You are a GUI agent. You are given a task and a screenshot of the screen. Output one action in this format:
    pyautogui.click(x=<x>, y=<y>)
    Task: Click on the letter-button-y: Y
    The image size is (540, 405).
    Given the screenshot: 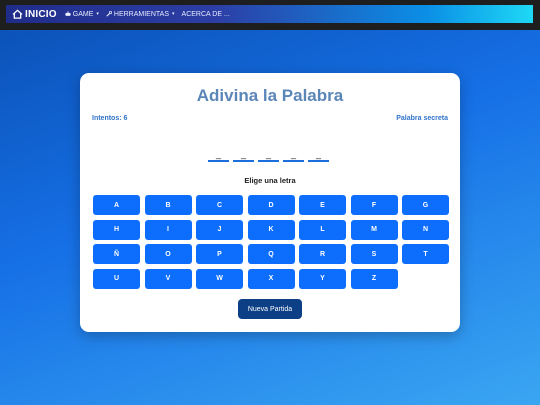 What is the action you would take?
    pyautogui.click(x=322, y=278)
    